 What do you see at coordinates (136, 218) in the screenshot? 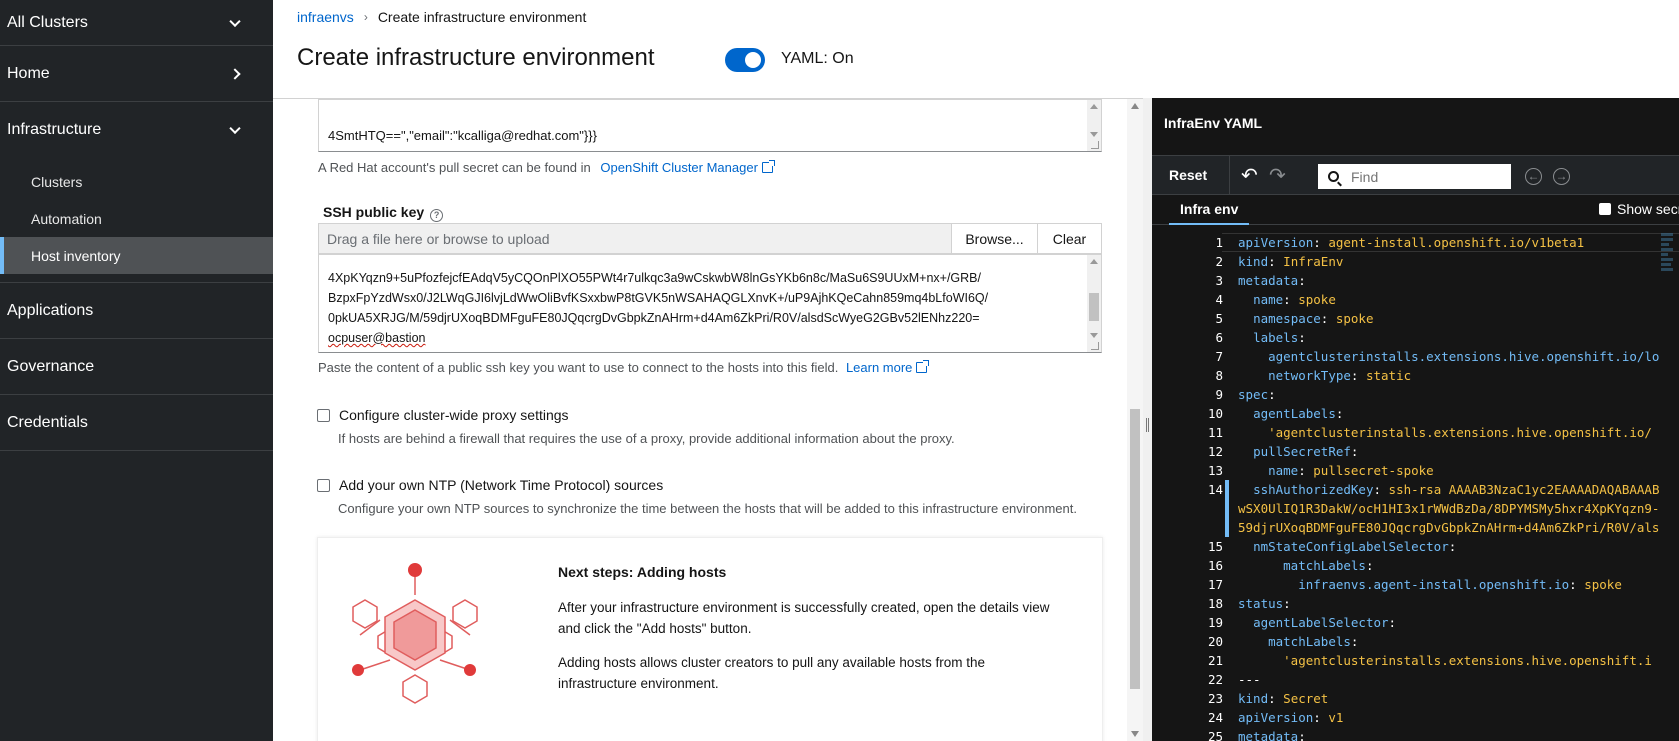
I see `sidebar-item-automation: Automation` at bounding box center [136, 218].